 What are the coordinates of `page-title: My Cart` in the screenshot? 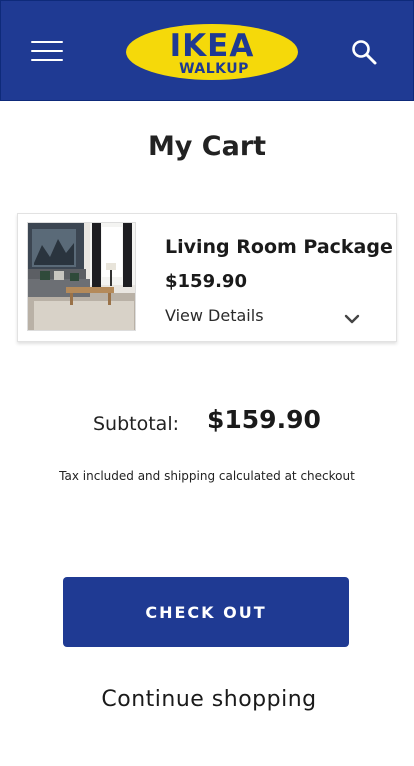 It's located at (207, 146).